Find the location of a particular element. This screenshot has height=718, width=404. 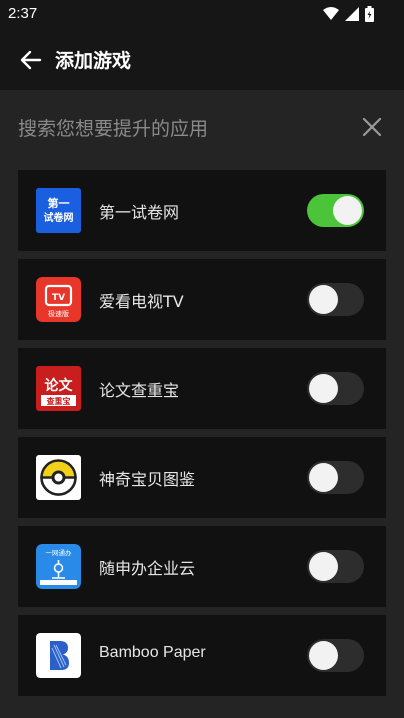

svg-text: 查重宝 is located at coordinates (59, 401).